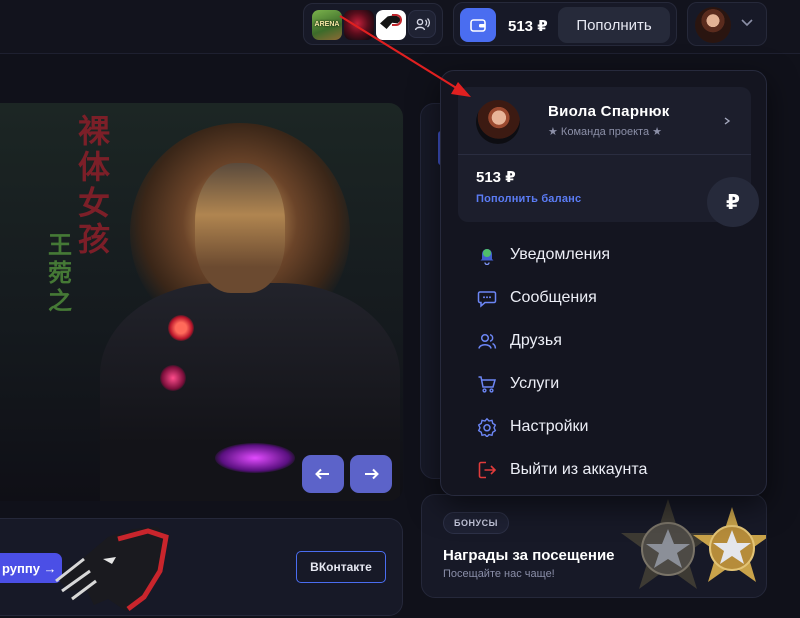  Describe the element at coordinates (255, 458) in the screenshot. I see `armor-glow-bottom` at that location.